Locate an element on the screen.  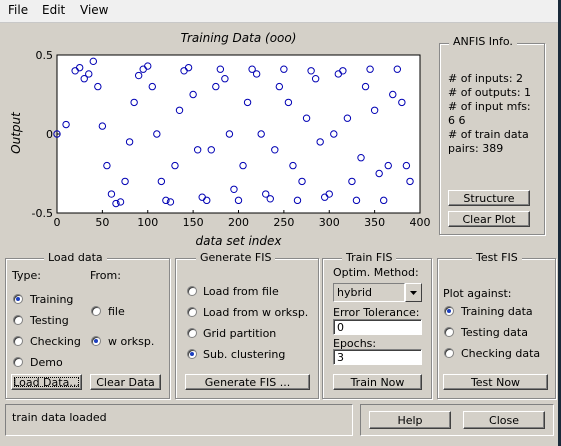
x-tick-label: 50 is located at coordinates (102, 222).